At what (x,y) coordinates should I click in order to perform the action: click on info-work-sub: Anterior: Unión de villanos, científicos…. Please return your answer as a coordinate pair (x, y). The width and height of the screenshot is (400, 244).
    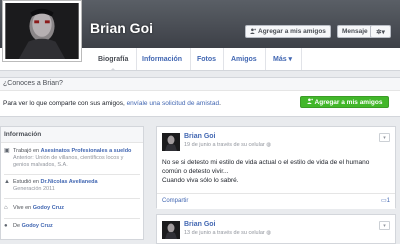
    Looking at the image, I should click on (68, 161).